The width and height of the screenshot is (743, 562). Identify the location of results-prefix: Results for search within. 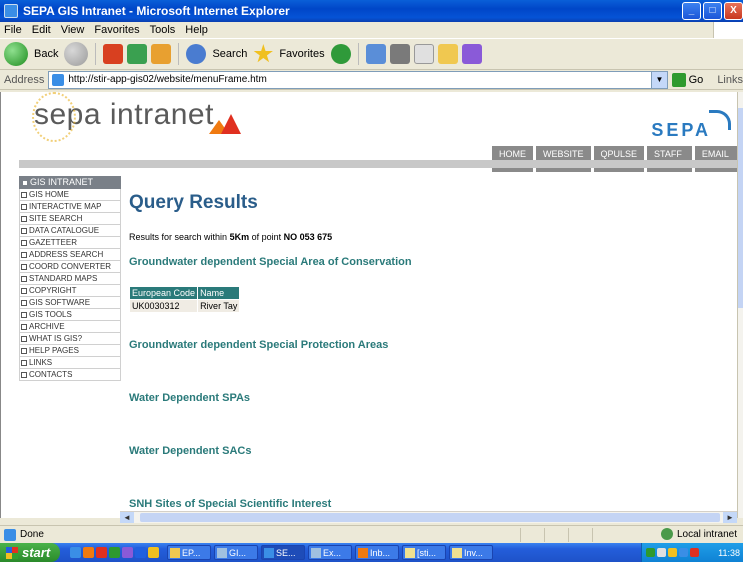
(178, 237).